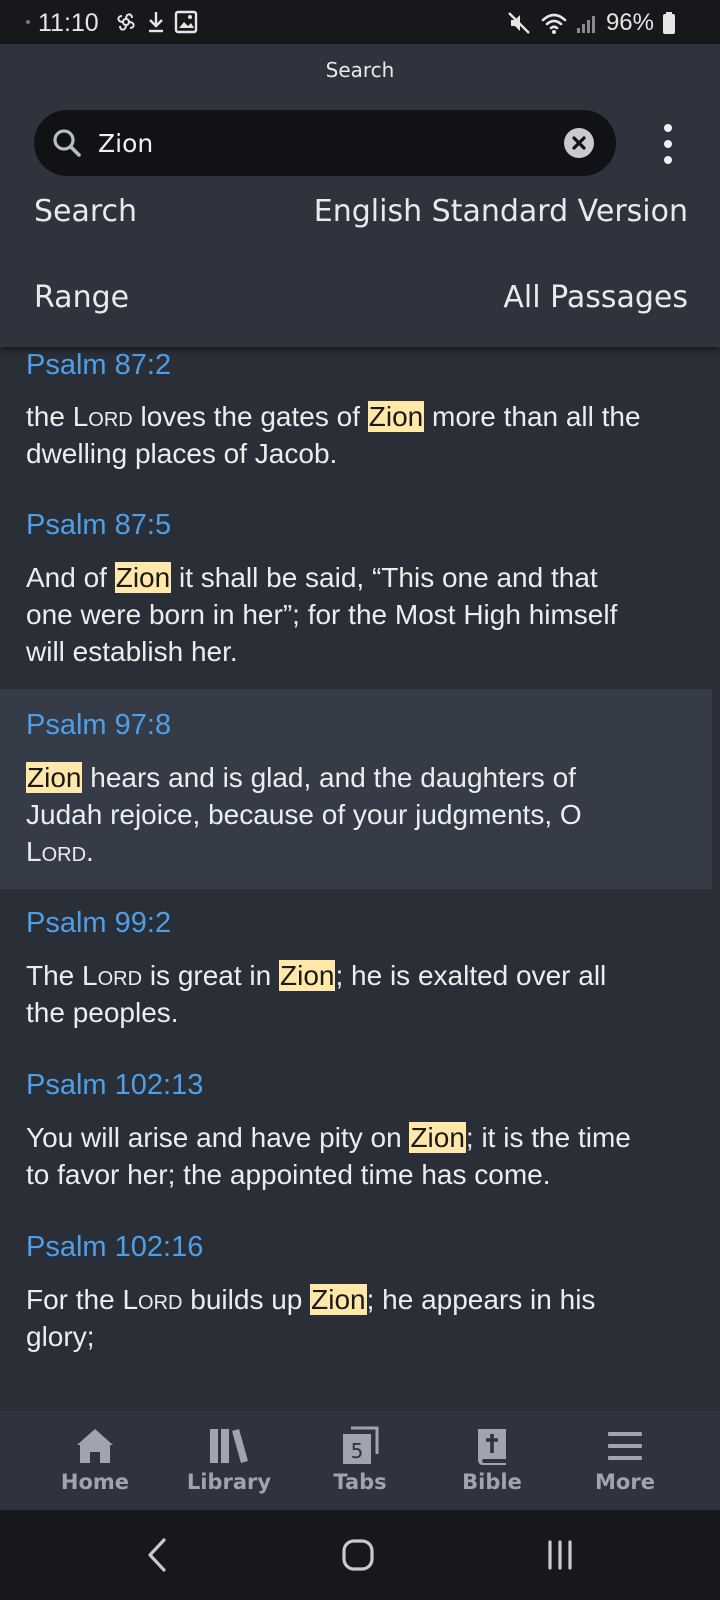 This screenshot has width=720, height=1600. What do you see at coordinates (246, 1299) in the screenshot?
I see `verse-text: builds up` at bounding box center [246, 1299].